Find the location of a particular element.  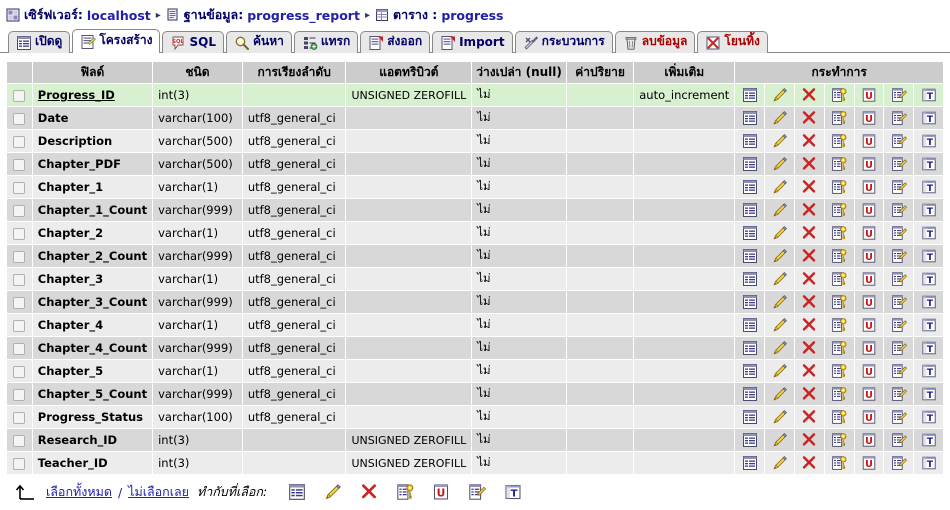

breadcrumb-table: ตาราง : progress is located at coordinates (439, 15).